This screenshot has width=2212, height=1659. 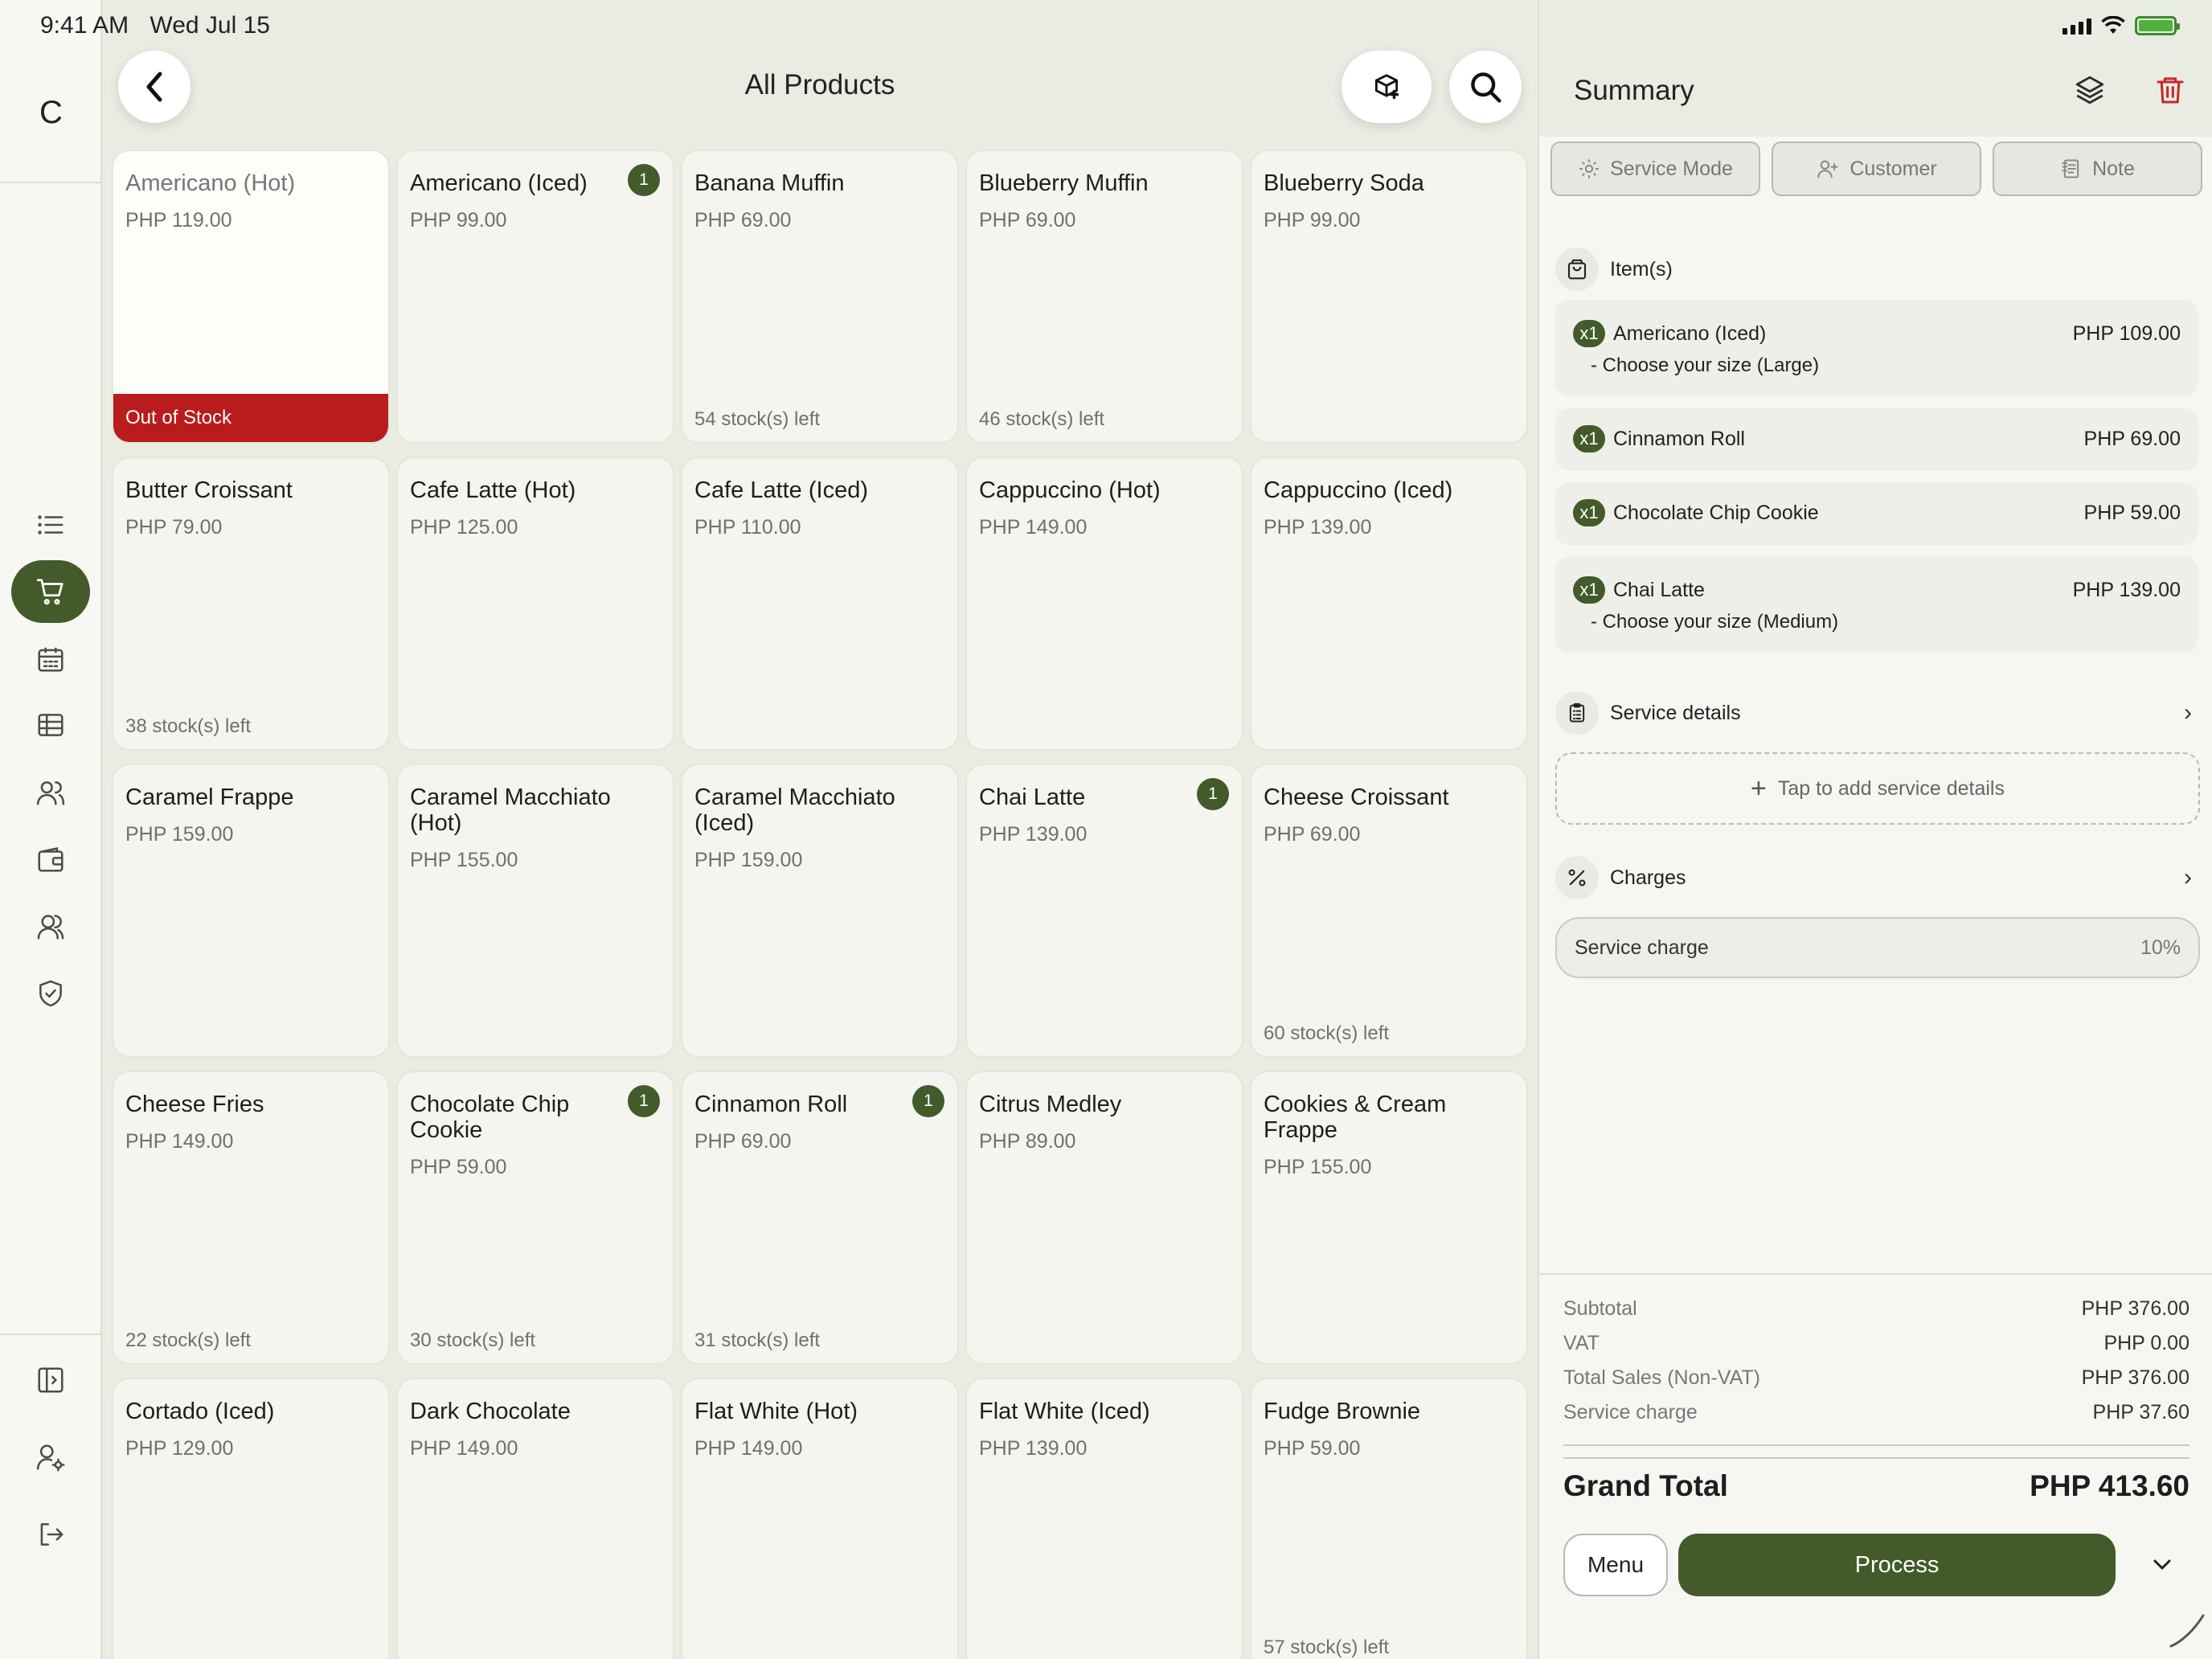 I want to click on line-item-price: PHP 109.00, so click(x=2126, y=333).